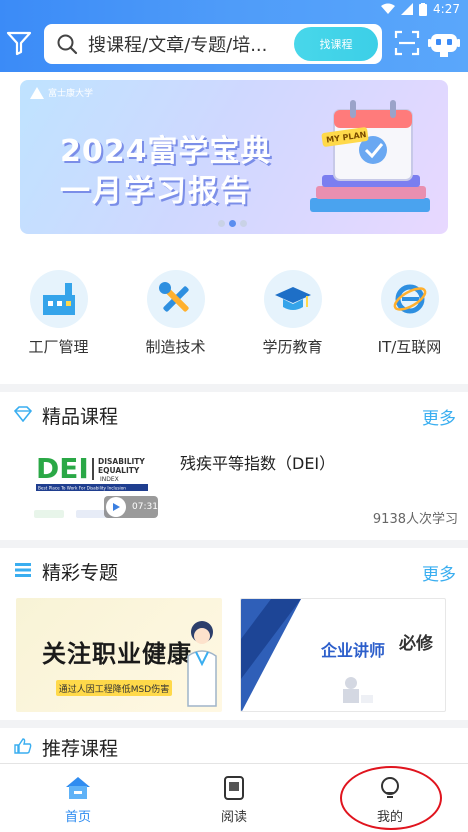 The image size is (468, 832). I want to click on university-logo-icon, so click(37, 92).